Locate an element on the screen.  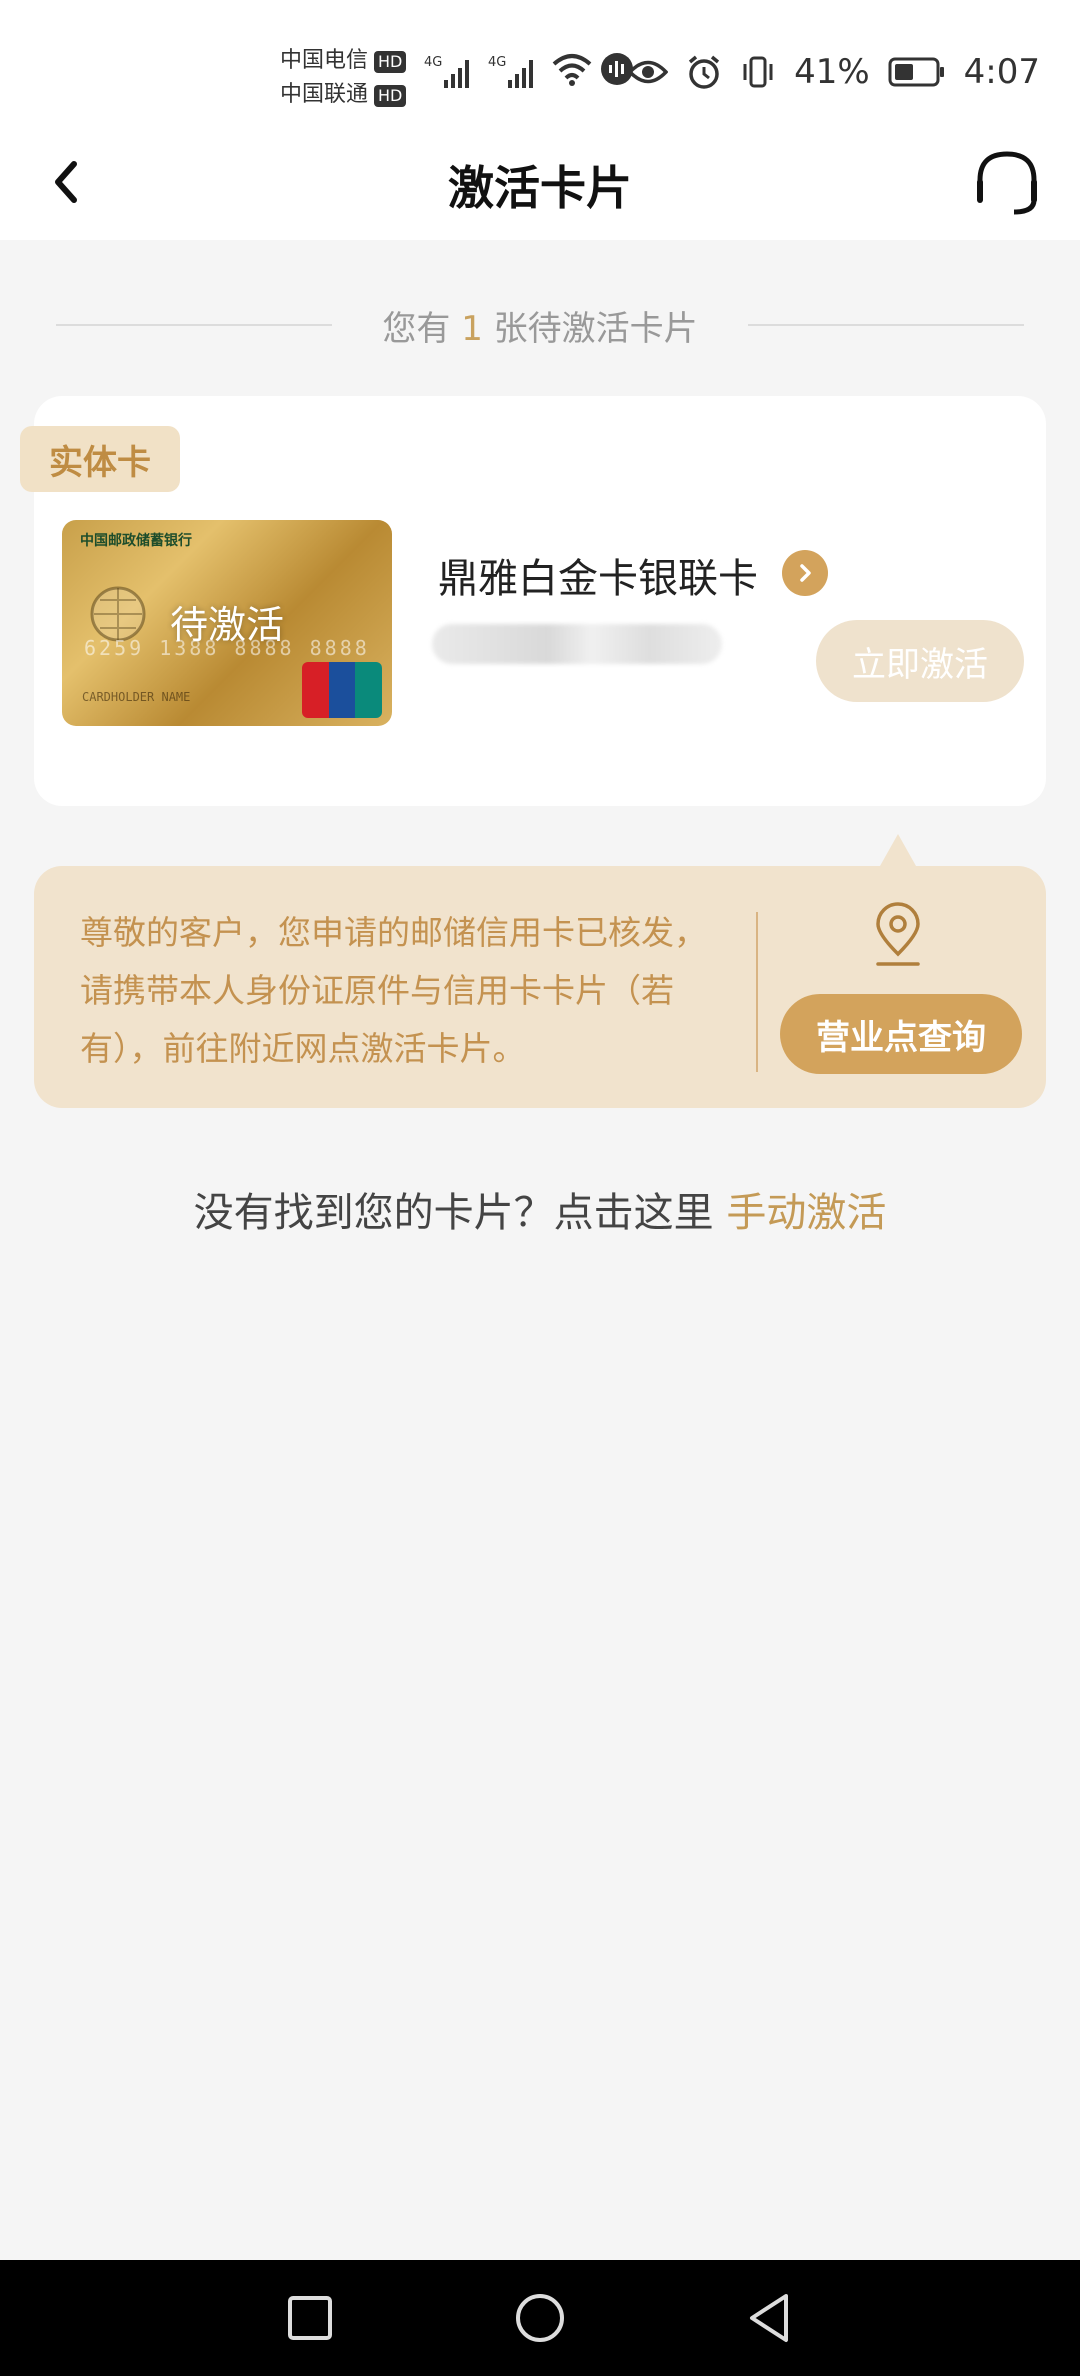
unionpay-logo is located at coordinates (342, 690).